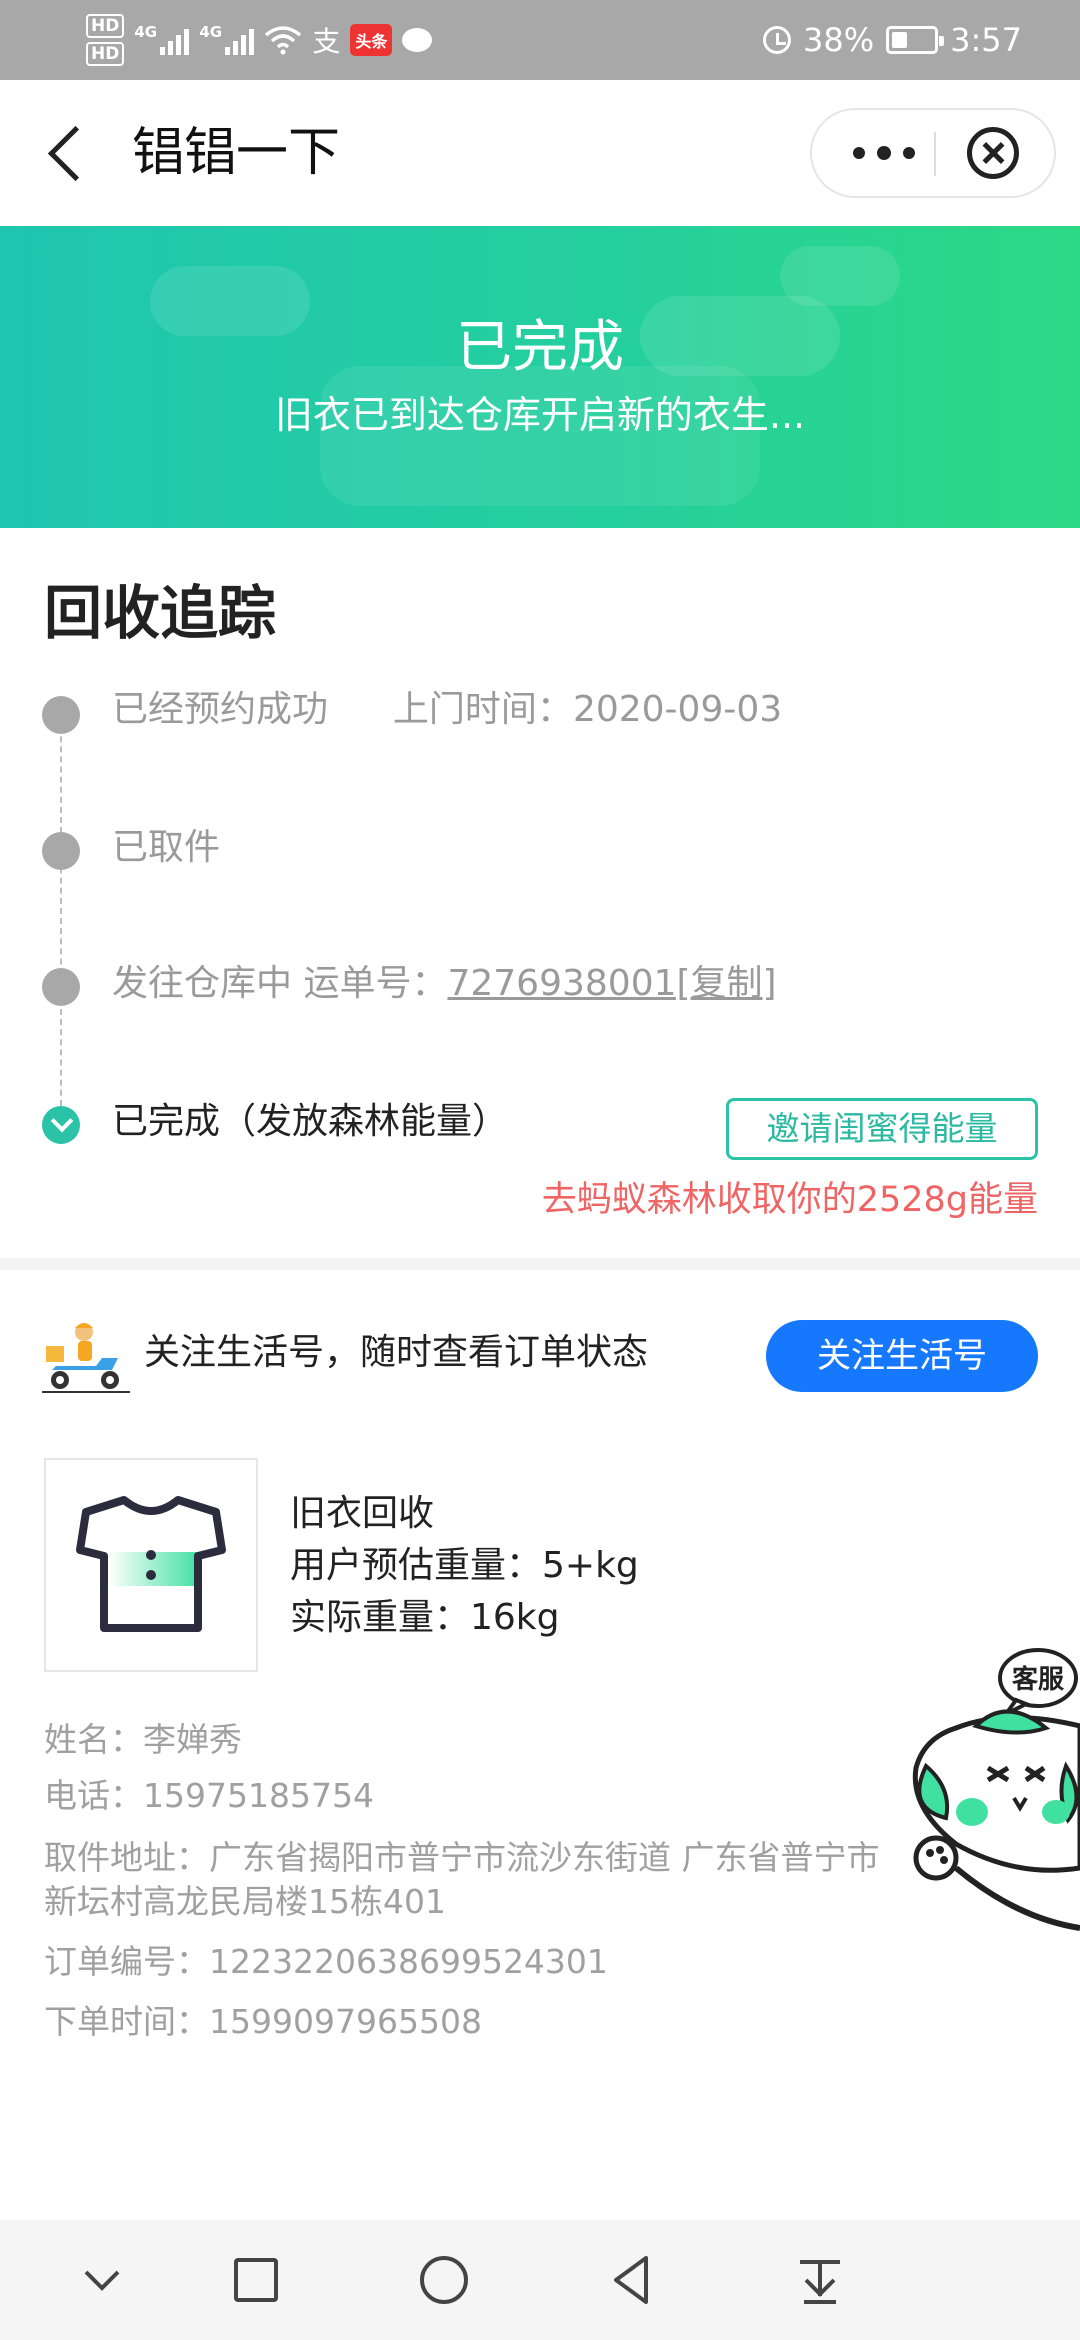 This screenshot has width=1080, height=2340. I want to click on order-time: 下单时间：1599097965508, so click(263, 2021).